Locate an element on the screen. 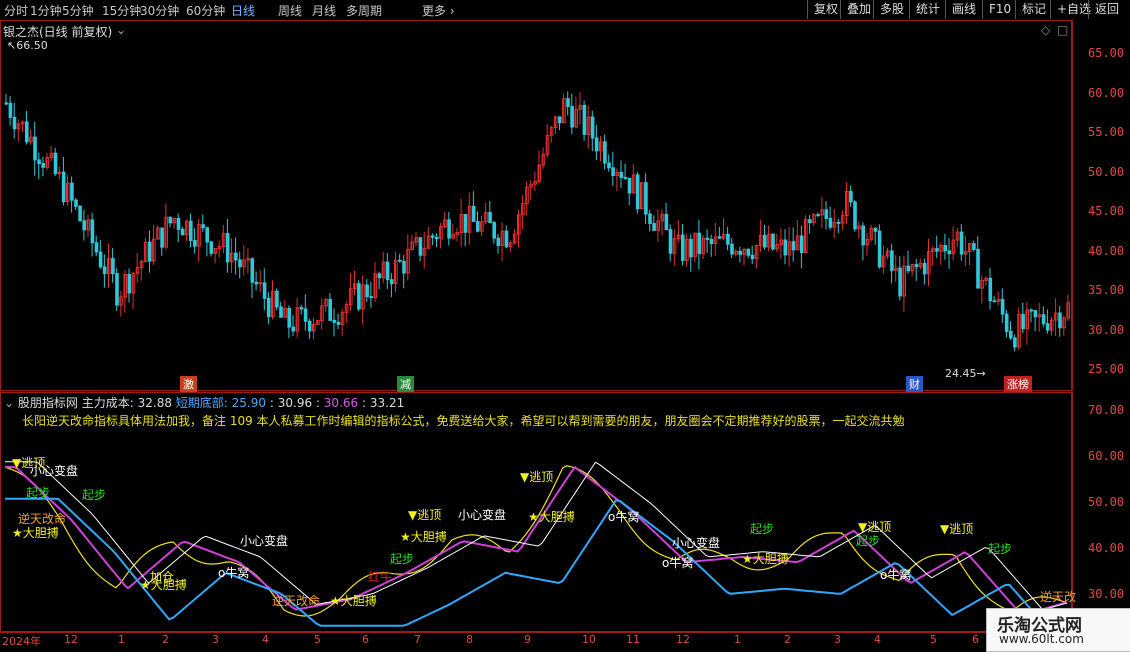 Image resolution: width=1130 pixels, height=652 pixels. kline-y-tick: 55.00 is located at coordinates (1106, 132).